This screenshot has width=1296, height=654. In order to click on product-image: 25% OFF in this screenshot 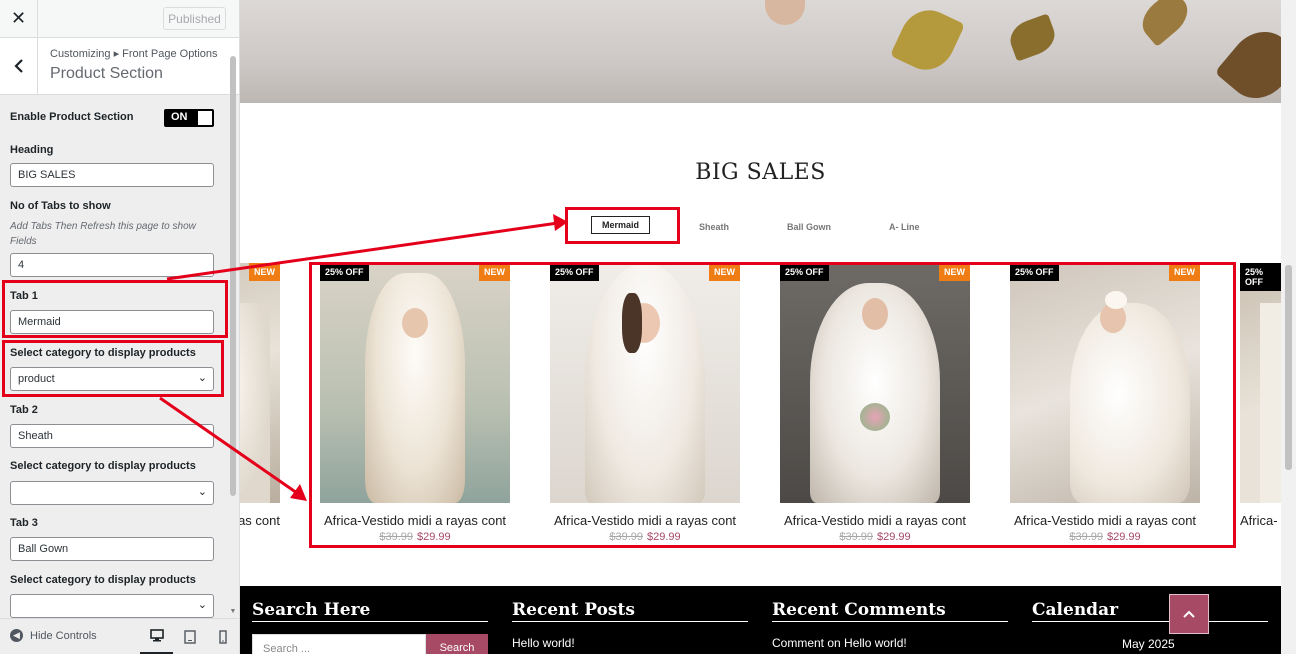, I will do `click(1260, 383)`.